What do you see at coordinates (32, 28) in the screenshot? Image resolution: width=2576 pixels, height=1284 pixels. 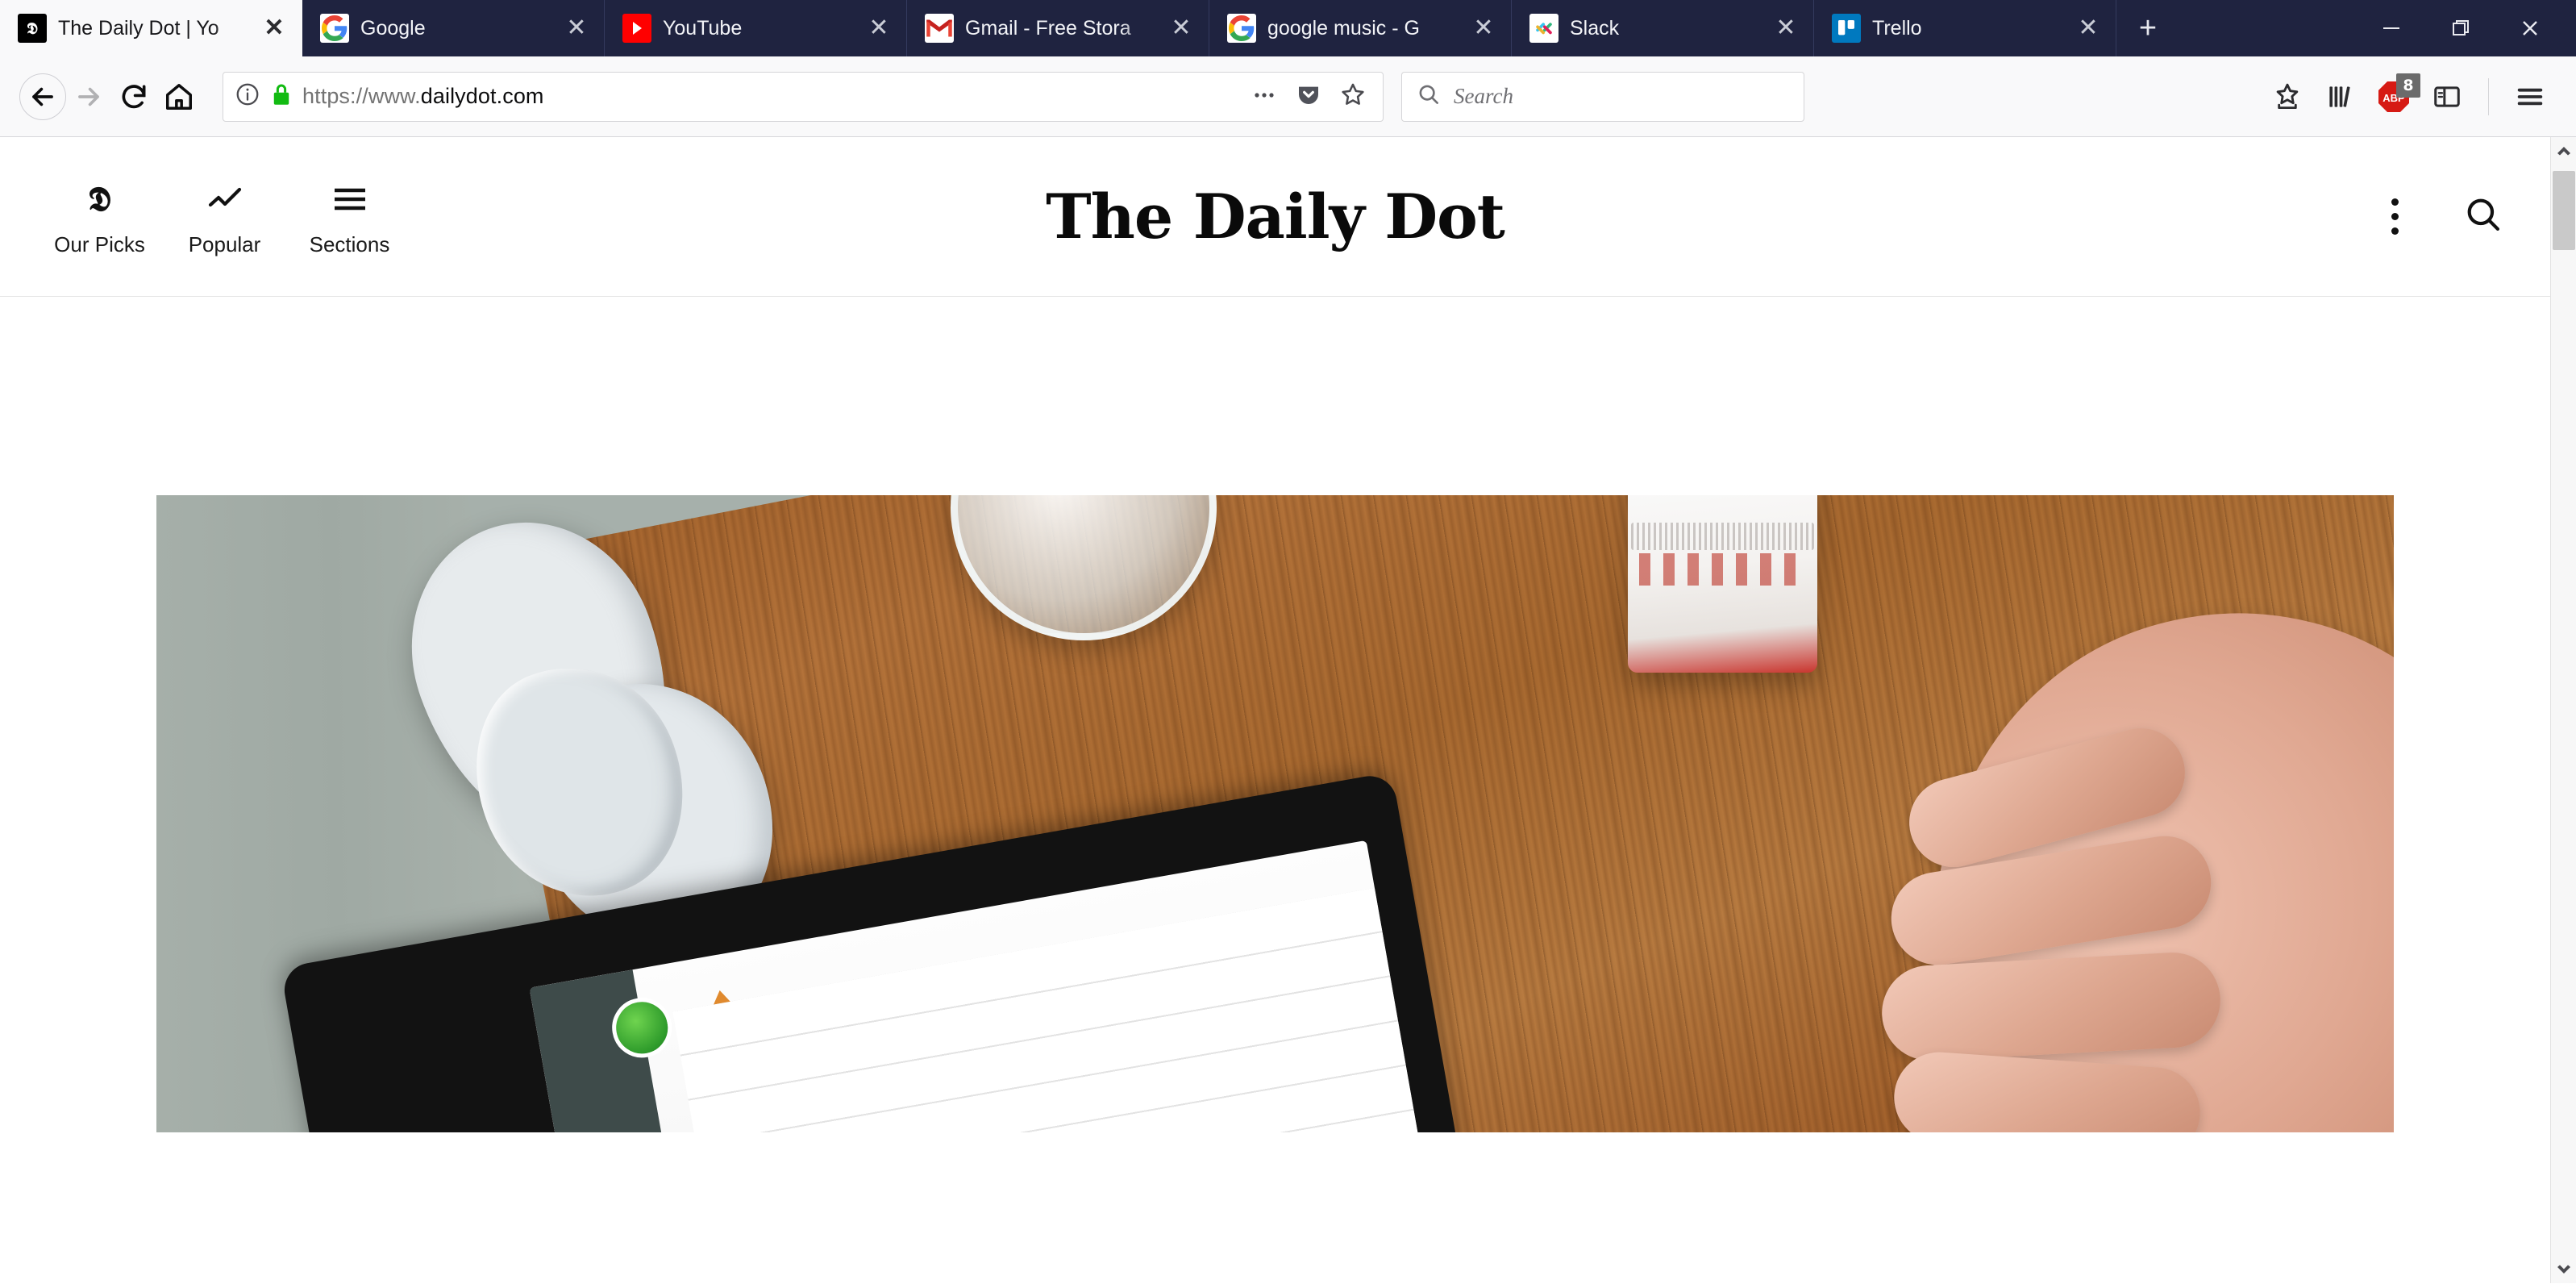 I see `dailydot-icon: 𝕯` at bounding box center [32, 28].